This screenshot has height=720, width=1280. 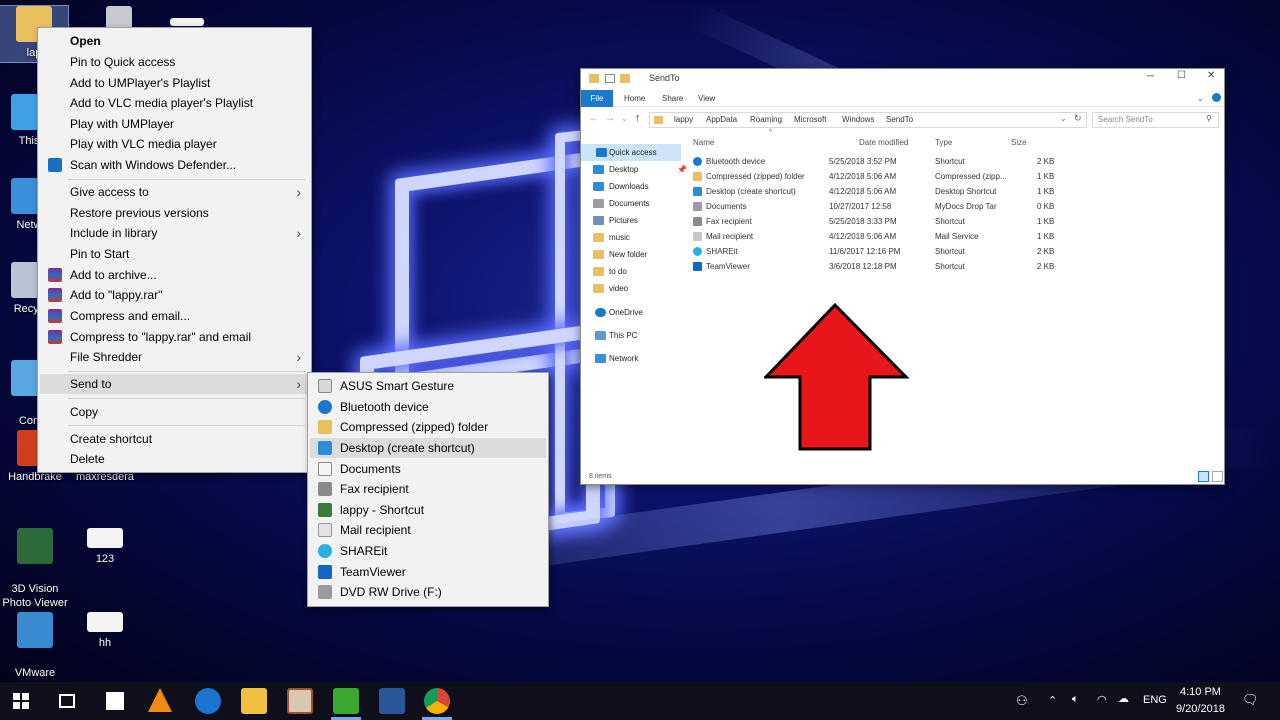 What do you see at coordinates (174, 144) in the screenshot?
I see `menu-item-play-vlc: Play with VLC media player` at bounding box center [174, 144].